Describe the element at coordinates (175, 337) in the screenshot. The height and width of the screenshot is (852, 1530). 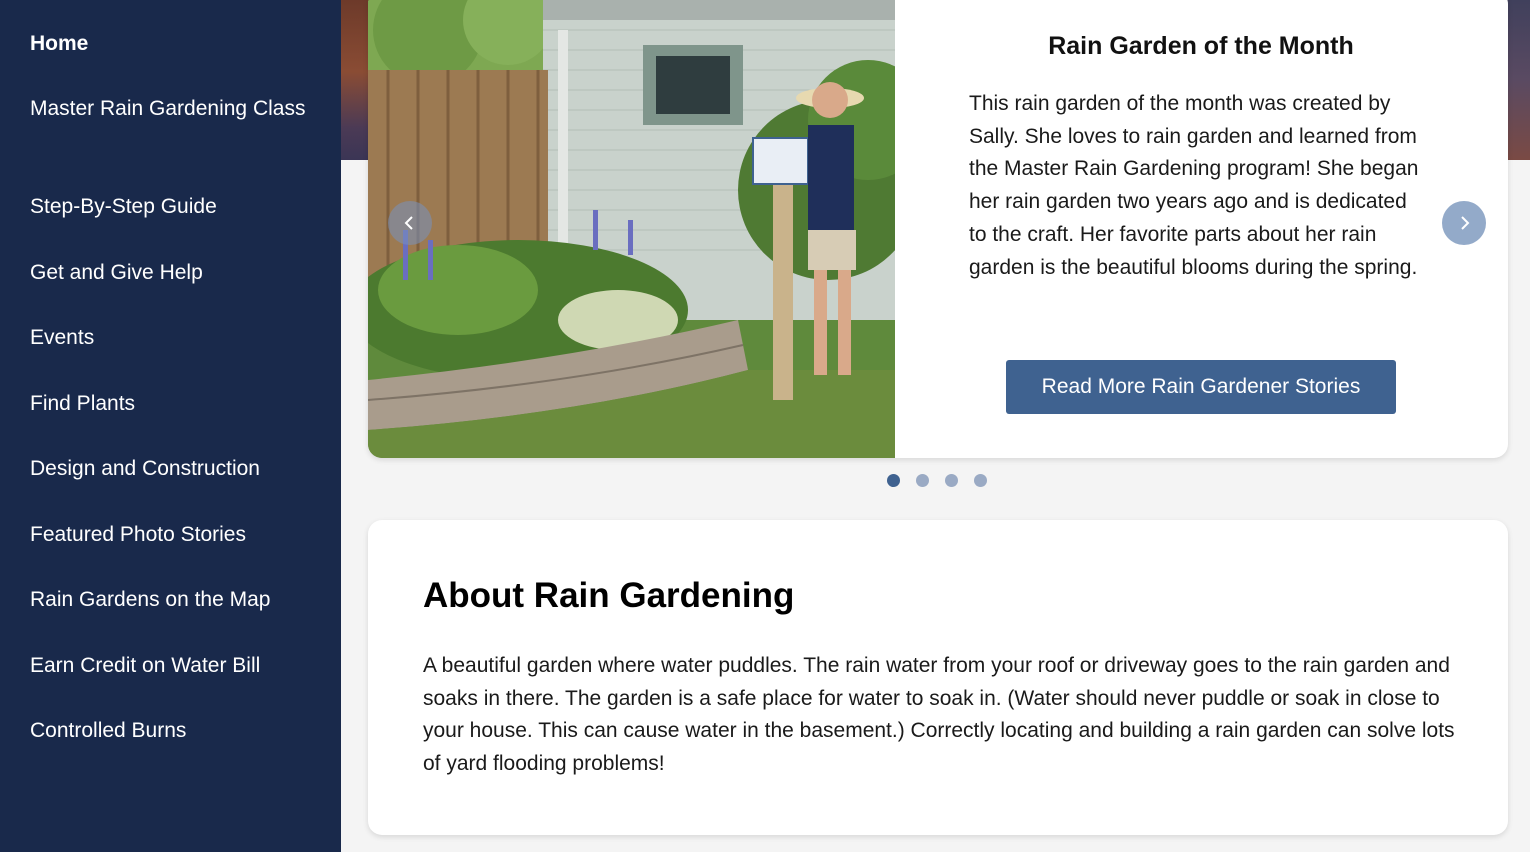
I see `sidebar-item-events: Events` at that location.